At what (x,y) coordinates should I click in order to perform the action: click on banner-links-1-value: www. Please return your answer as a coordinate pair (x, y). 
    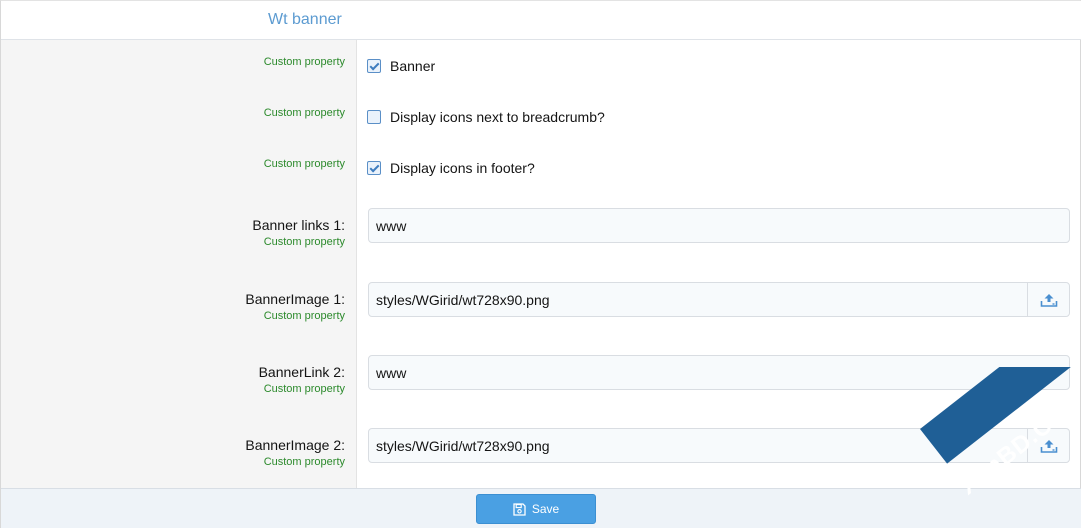
    Looking at the image, I should click on (391, 226).